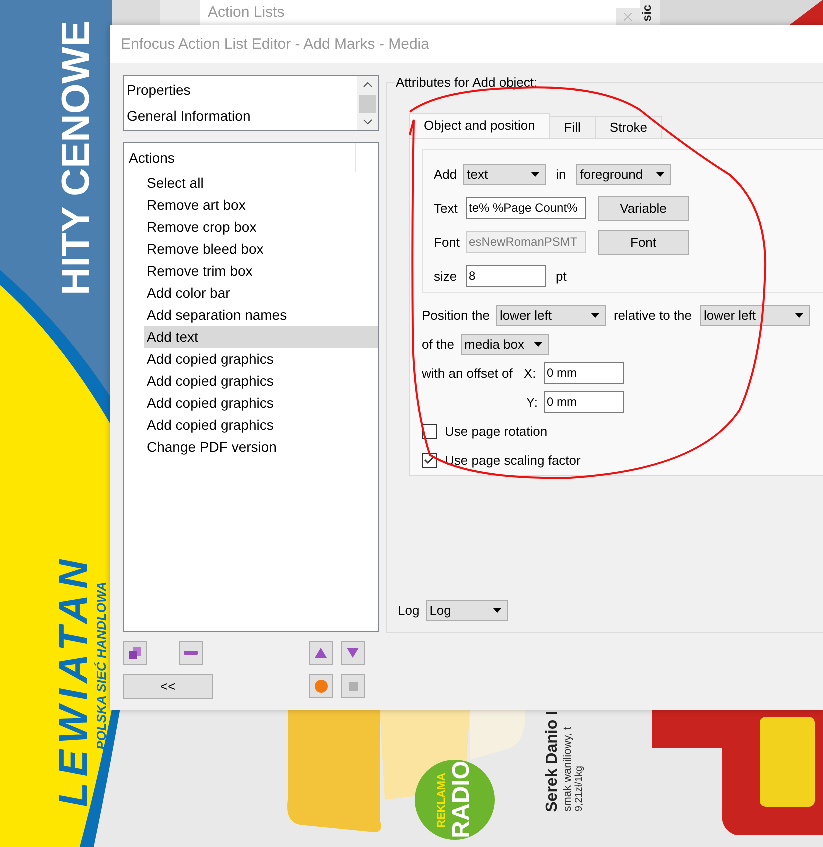 This screenshot has width=823, height=847. Describe the element at coordinates (628, 16) in the screenshot. I see `close-icon` at that location.